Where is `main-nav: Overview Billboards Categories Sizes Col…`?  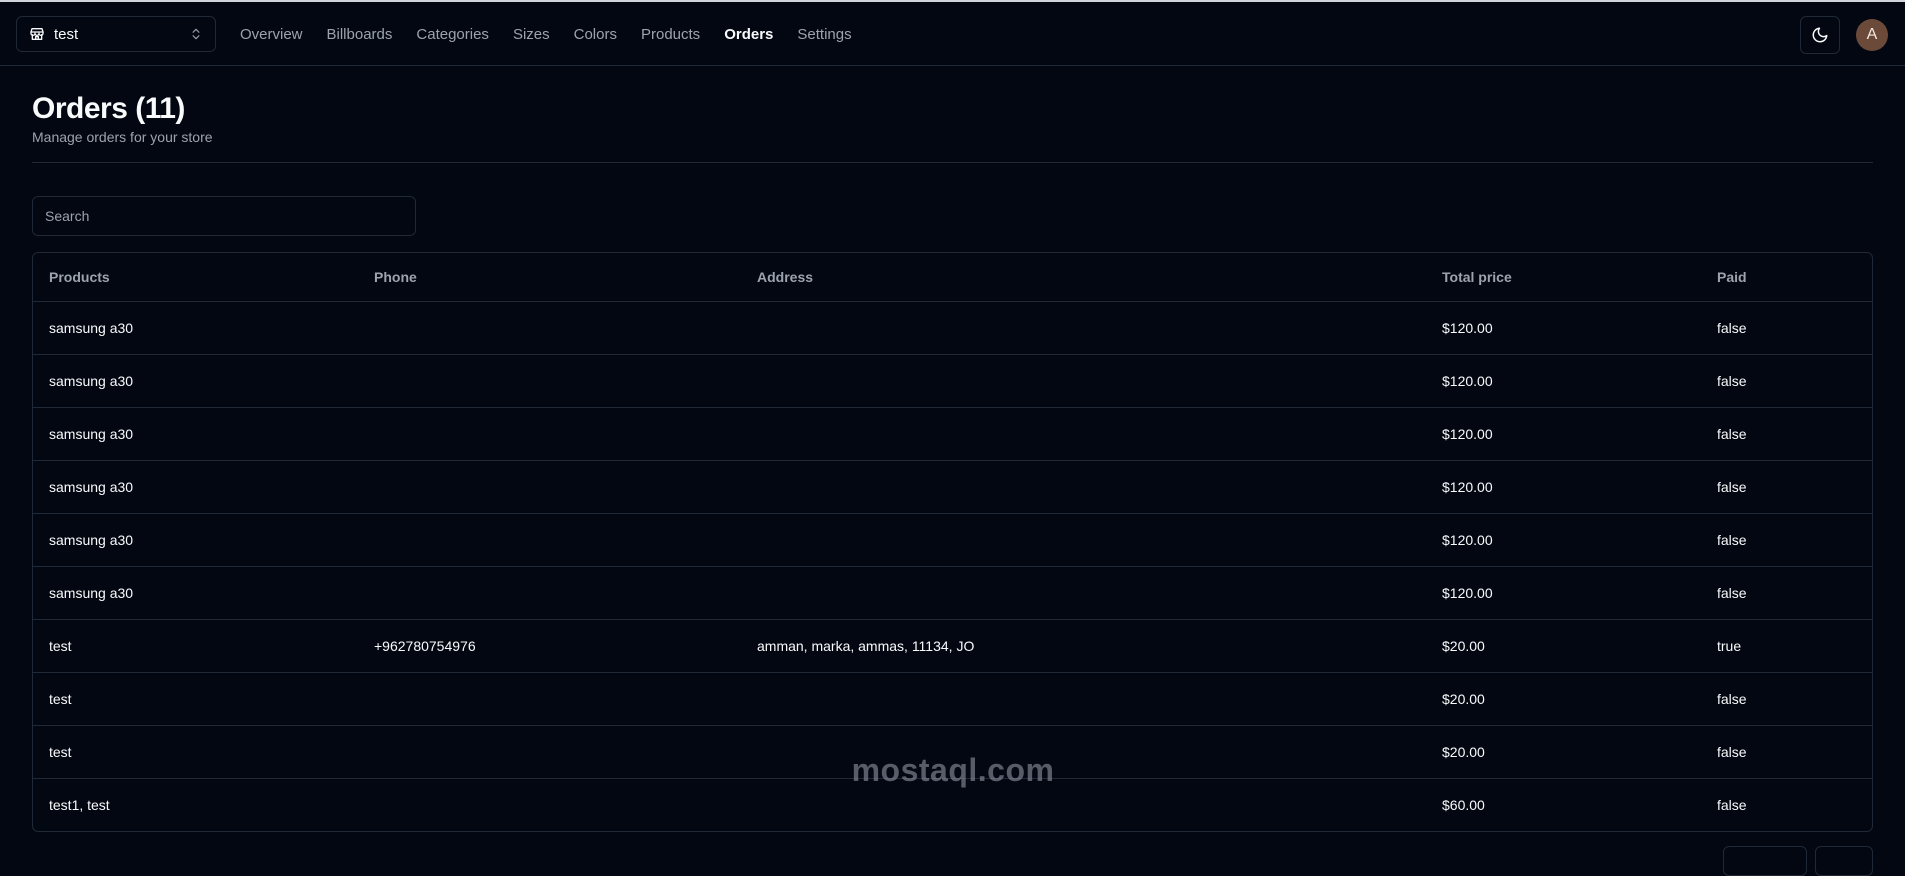
main-nav: Overview Billboards Categories Sizes Col… is located at coordinates (558, 34).